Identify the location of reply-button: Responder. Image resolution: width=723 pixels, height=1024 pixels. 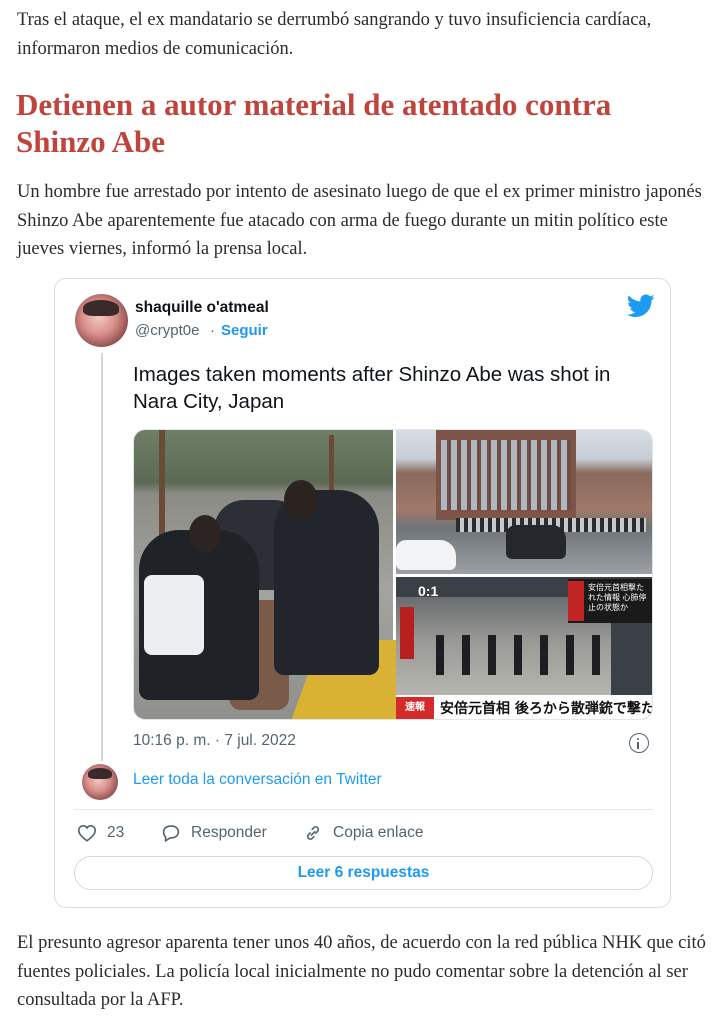
(214, 833).